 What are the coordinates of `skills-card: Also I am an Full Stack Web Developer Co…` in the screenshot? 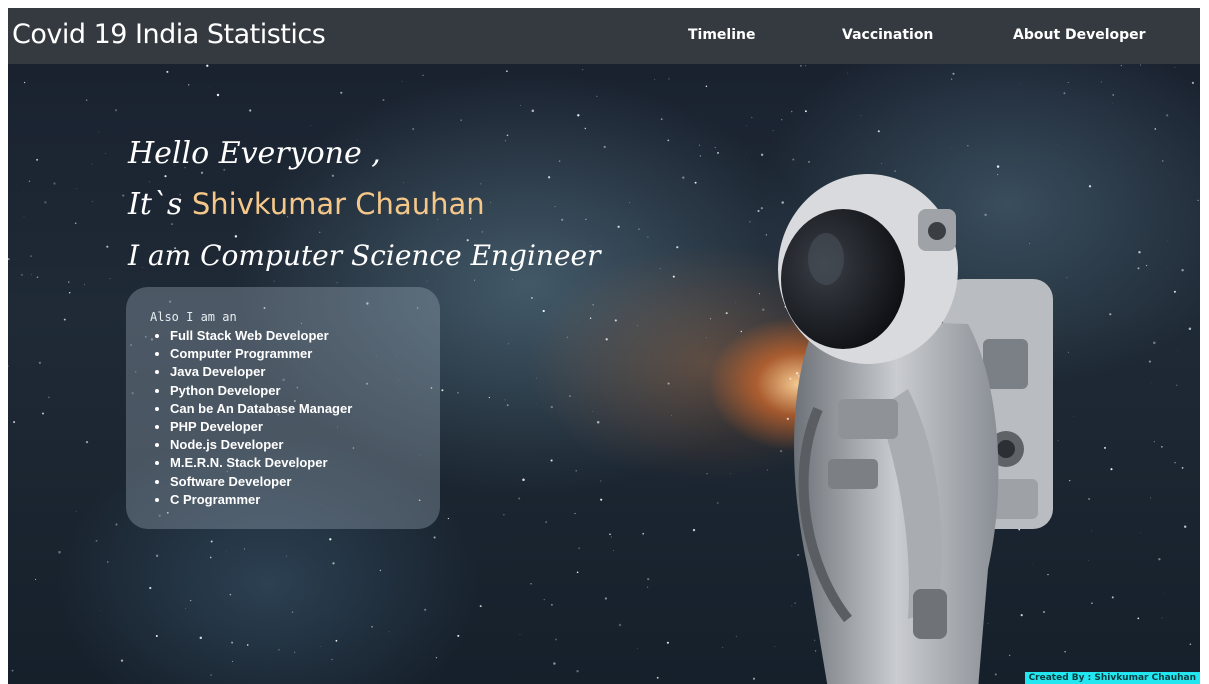 It's located at (283, 408).